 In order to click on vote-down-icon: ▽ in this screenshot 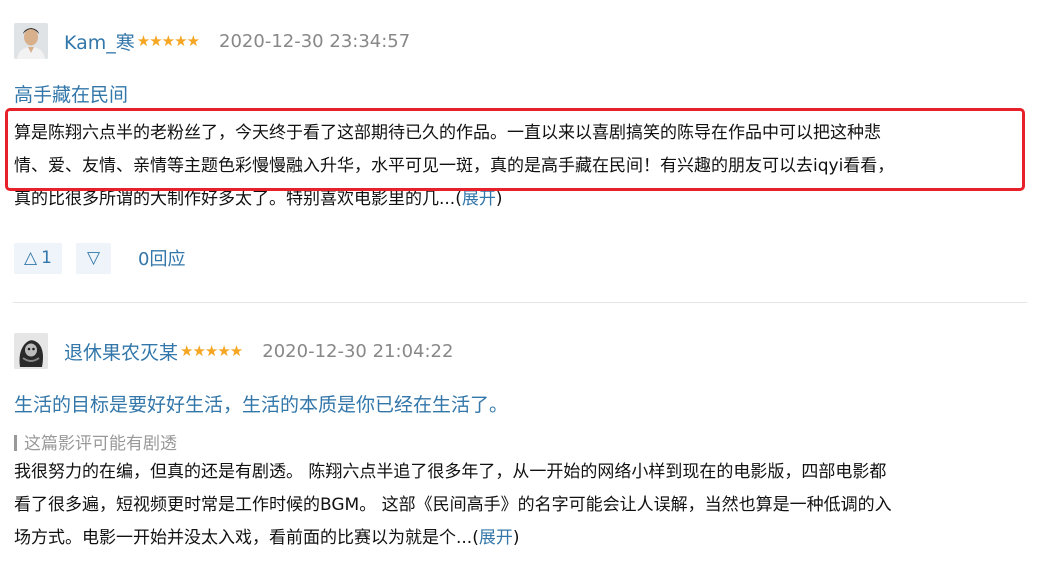, I will do `click(93, 258)`.